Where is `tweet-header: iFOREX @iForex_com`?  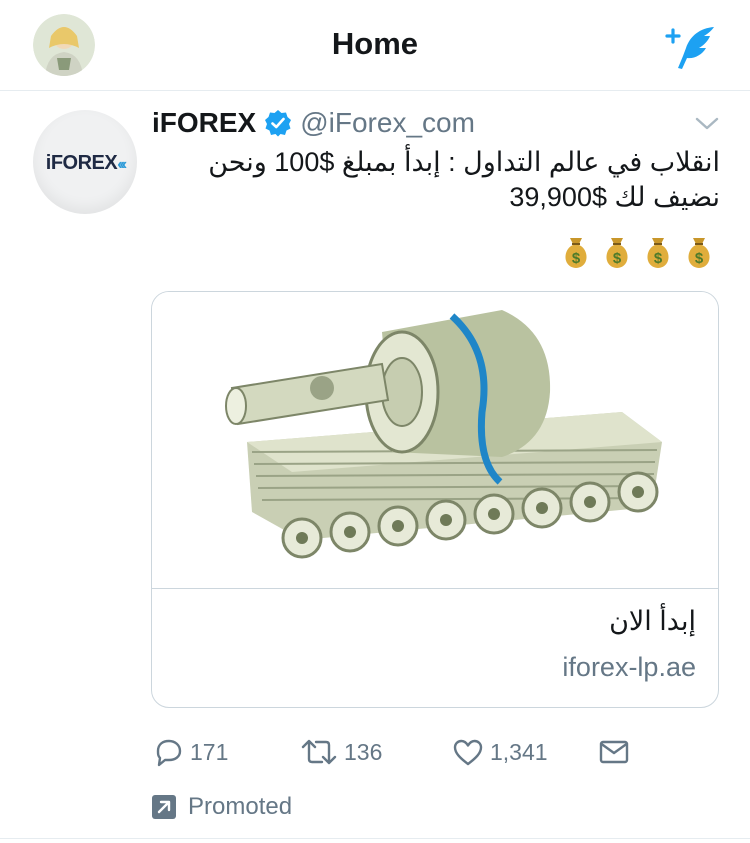
tweet-header: iFOREX @iForex_com is located at coordinates (313, 123).